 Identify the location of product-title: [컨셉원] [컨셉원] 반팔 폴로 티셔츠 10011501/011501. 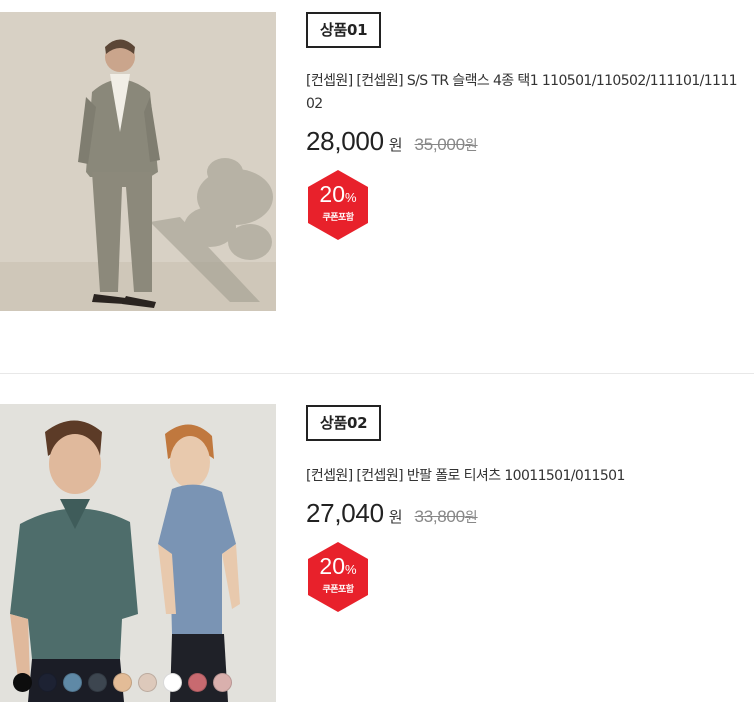
(525, 476).